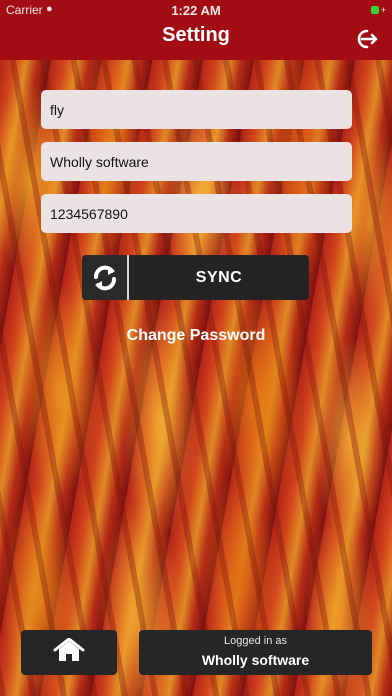 The height and width of the screenshot is (696, 392). What do you see at coordinates (219, 277) in the screenshot?
I see `sync-label: SYNC` at bounding box center [219, 277].